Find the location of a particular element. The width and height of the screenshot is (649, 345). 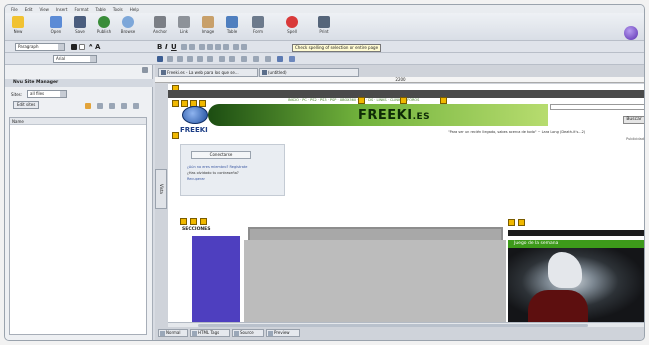

row-icon is located at coordinates (180, 59).